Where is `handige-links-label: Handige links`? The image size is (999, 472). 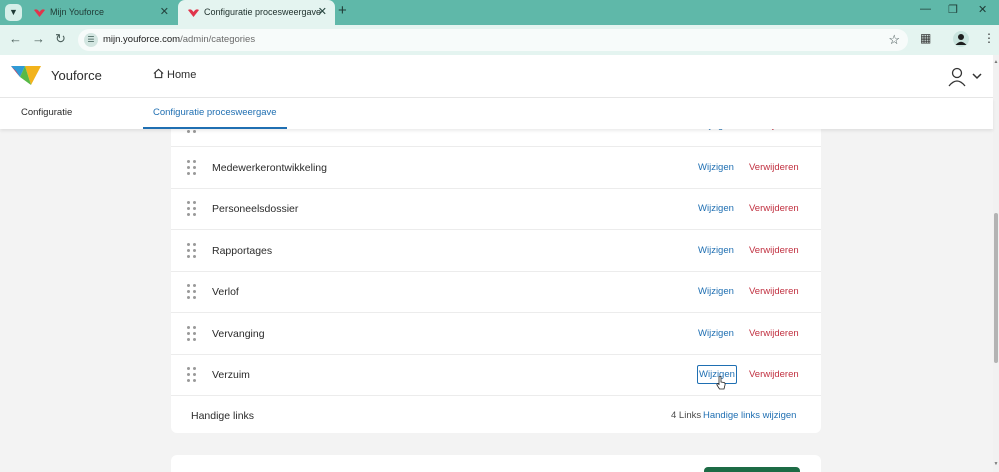
handige-links-label: Handige links is located at coordinates (223, 416).